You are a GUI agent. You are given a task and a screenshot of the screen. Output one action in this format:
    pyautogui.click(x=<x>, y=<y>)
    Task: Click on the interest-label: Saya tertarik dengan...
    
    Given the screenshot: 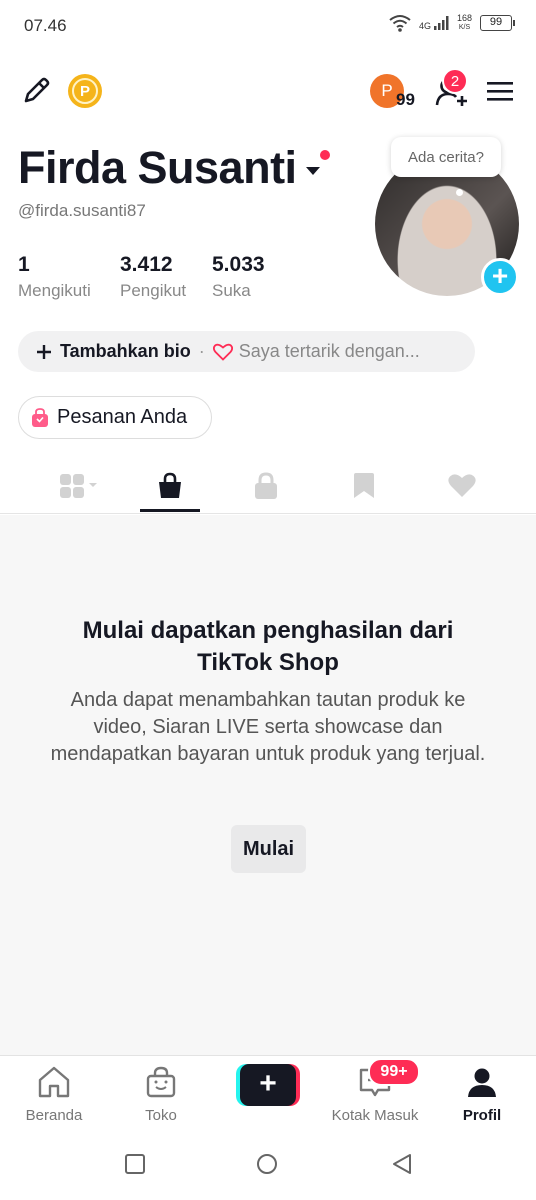 What is the action you would take?
    pyautogui.click(x=329, y=351)
    